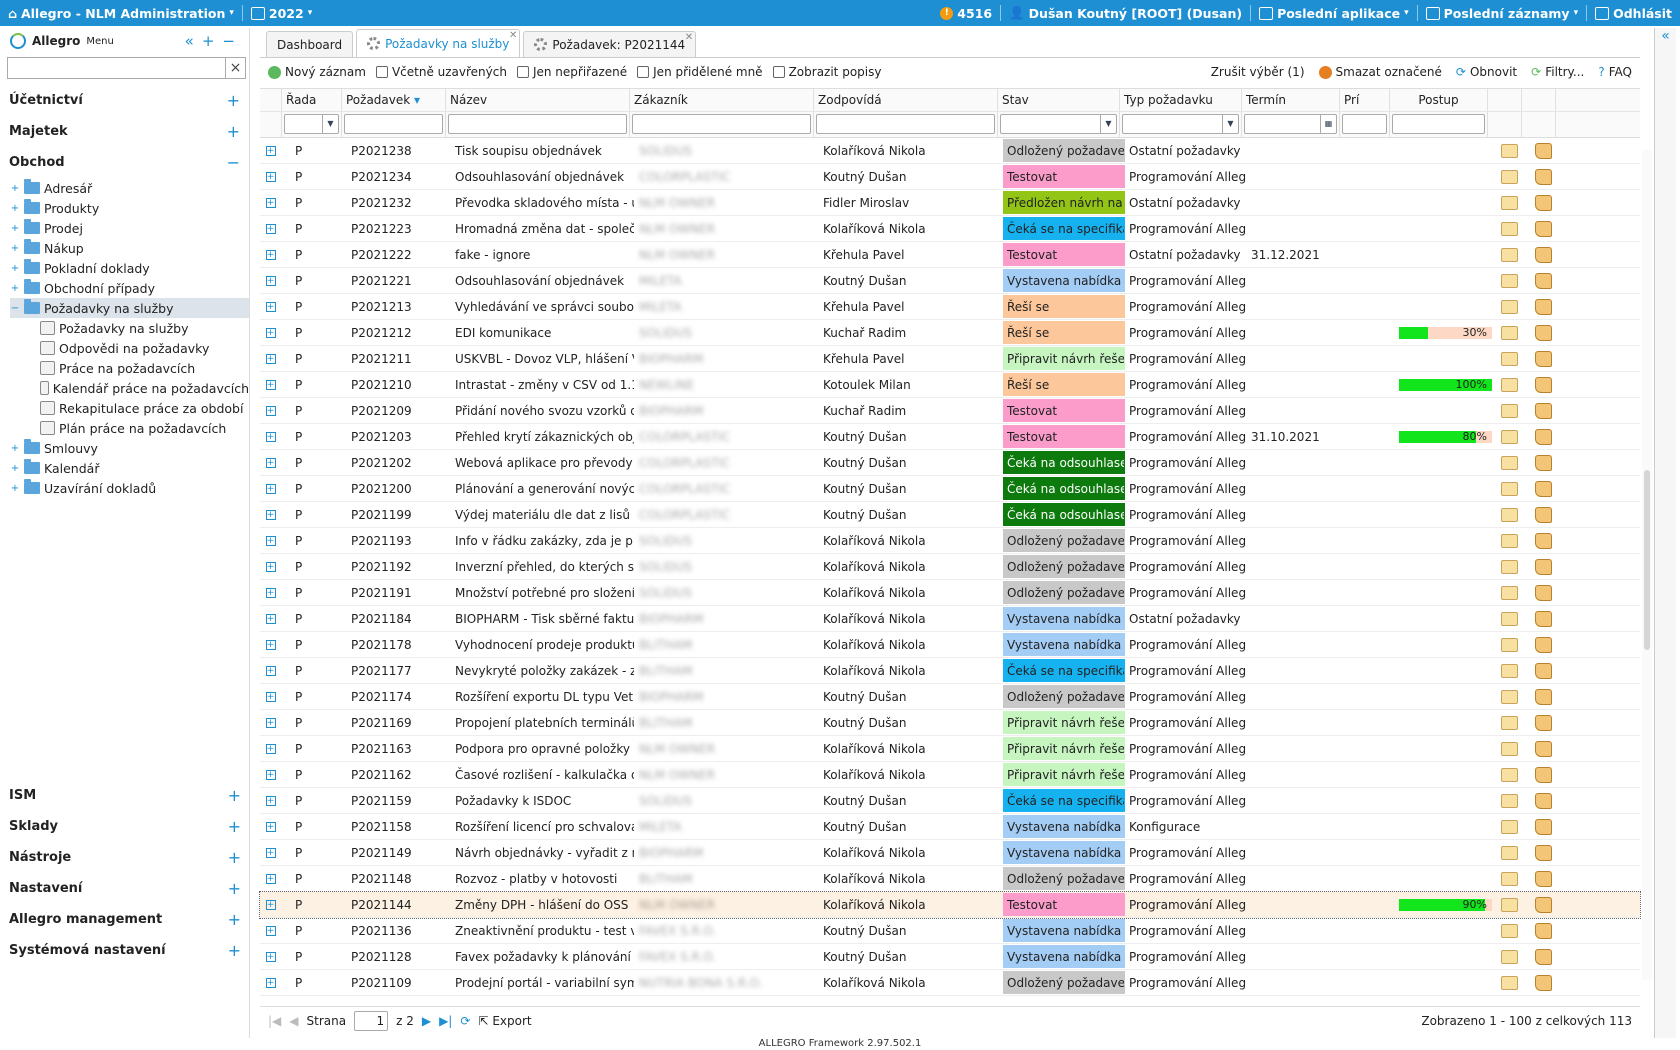 The width and height of the screenshot is (1680, 1050). What do you see at coordinates (127, 950) in the screenshot?
I see `sidebar-section: Systémová nastavení +` at bounding box center [127, 950].